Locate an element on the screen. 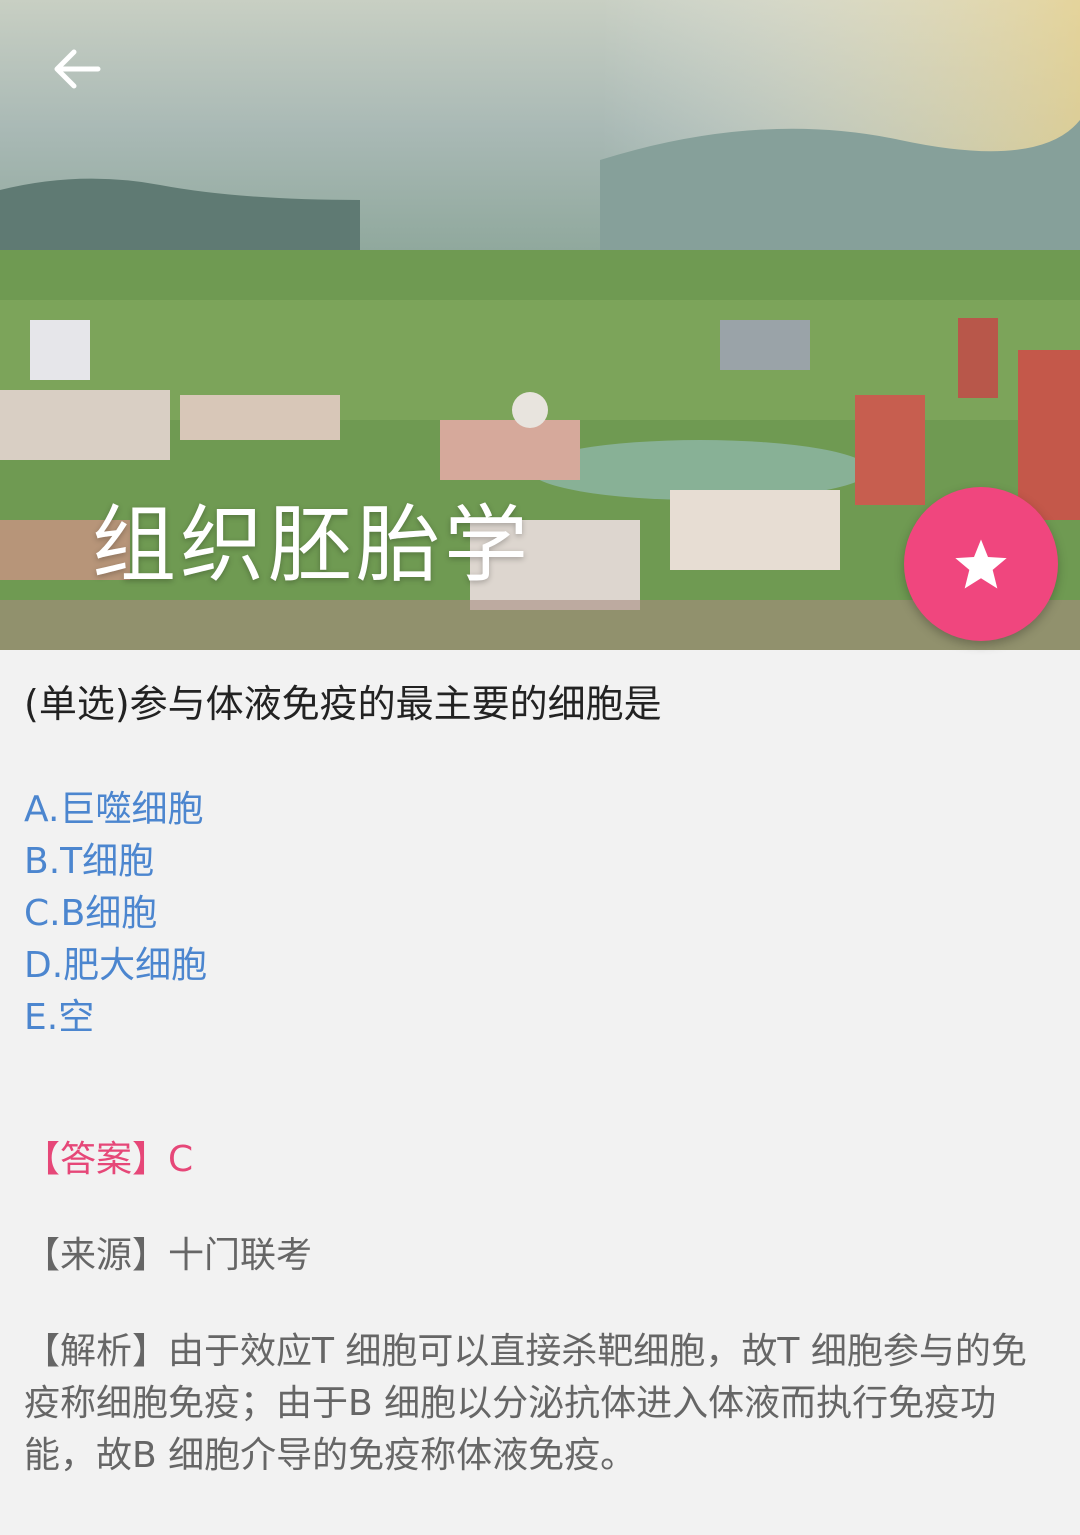 The width and height of the screenshot is (1080, 1535). option-b: B.T细胞 is located at coordinates (539, 862).